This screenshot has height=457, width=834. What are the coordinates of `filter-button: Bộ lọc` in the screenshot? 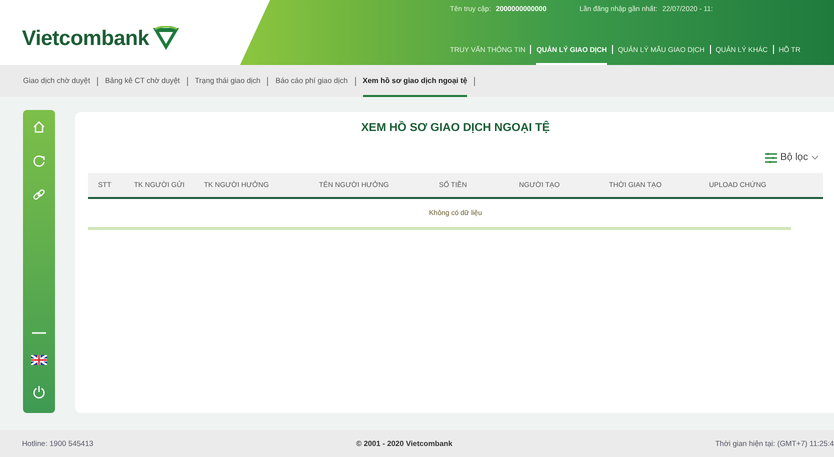 It's located at (792, 157).